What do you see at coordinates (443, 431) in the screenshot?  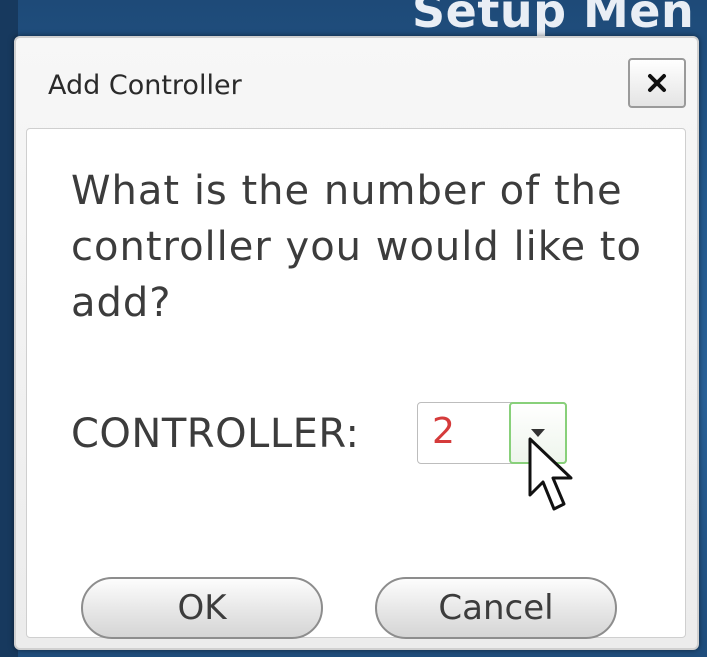 I see `controller-select-value: 2` at bounding box center [443, 431].